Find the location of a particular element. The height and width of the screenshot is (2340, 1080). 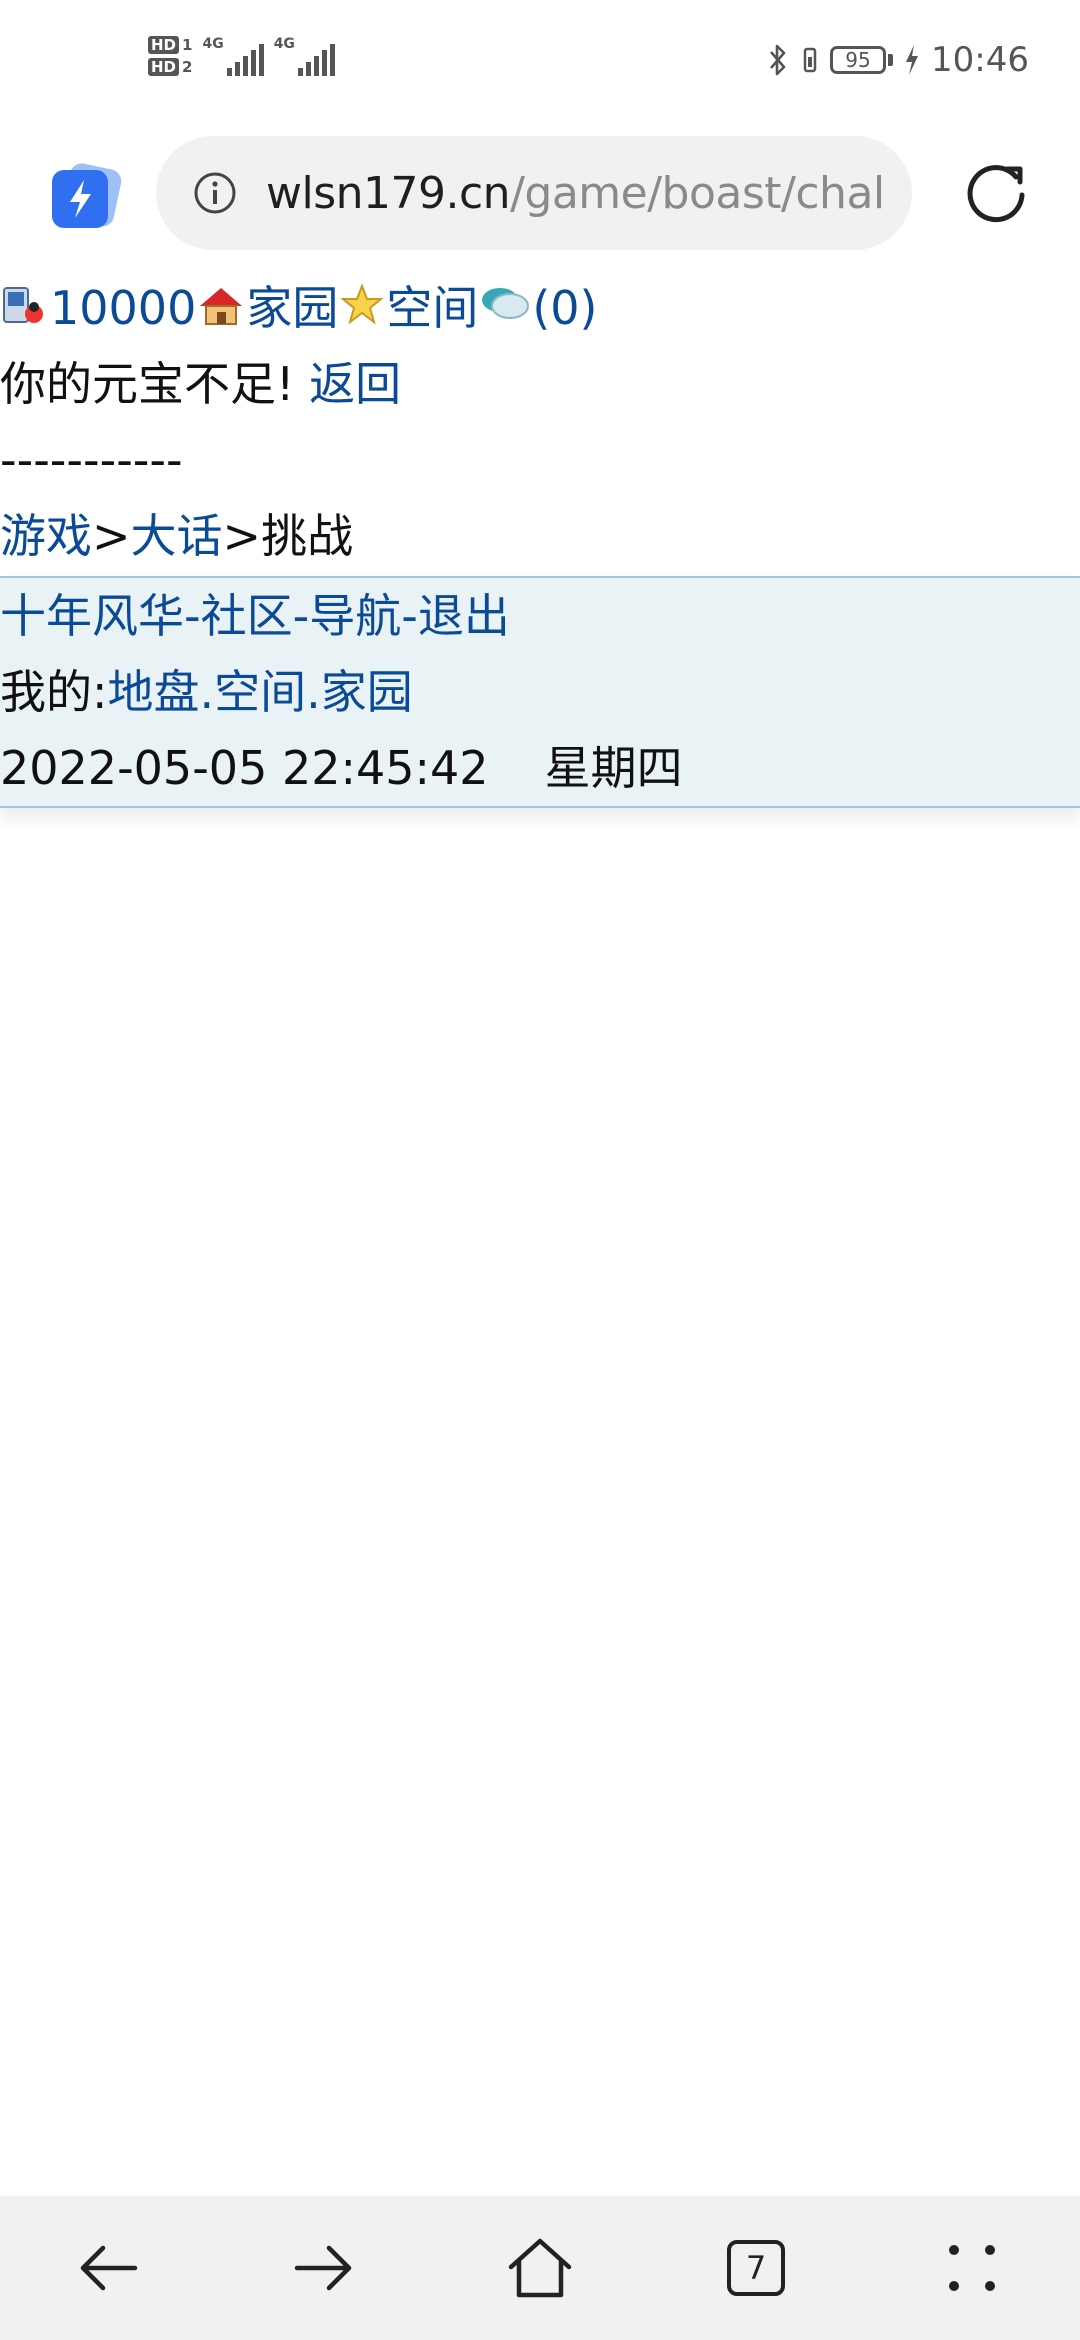

url-text: wlsn179.cn/game/boast/chal is located at coordinates (575, 193).